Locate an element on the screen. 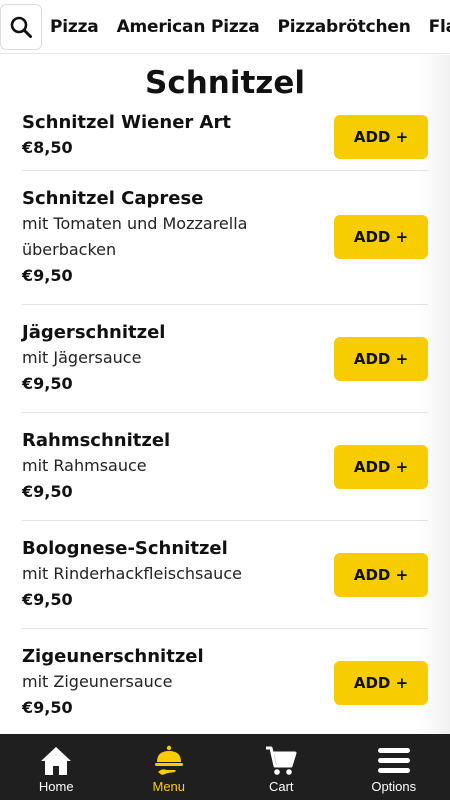 Image resolution: width=450 pixels, height=800 pixels. item-price: €9,50 is located at coordinates (47, 275).